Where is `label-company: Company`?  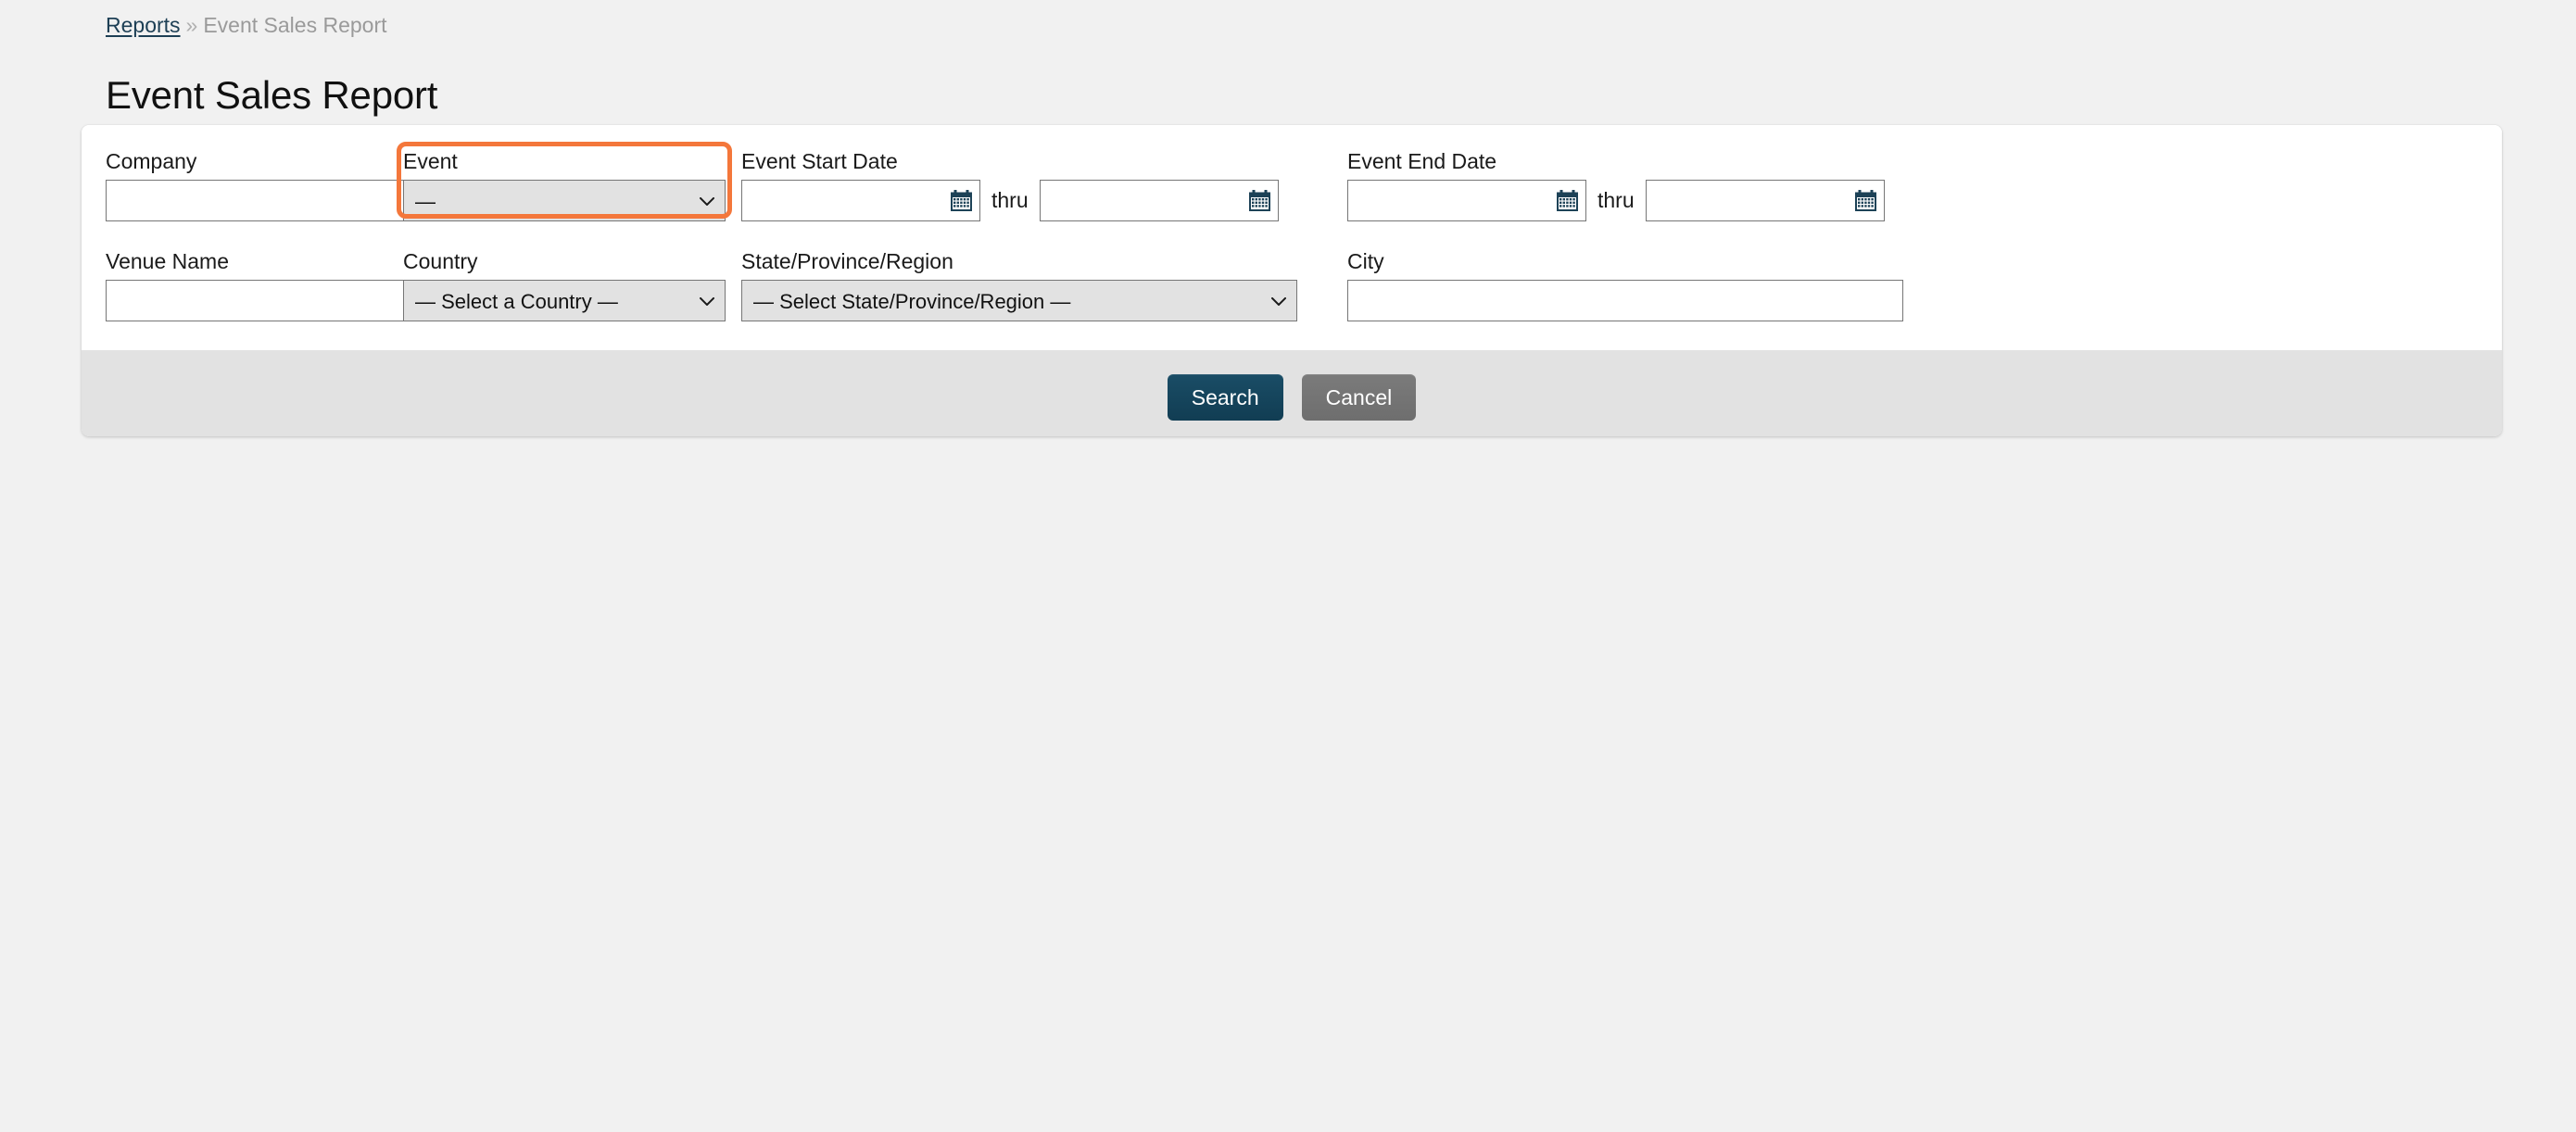
label-company: Company is located at coordinates (151, 161).